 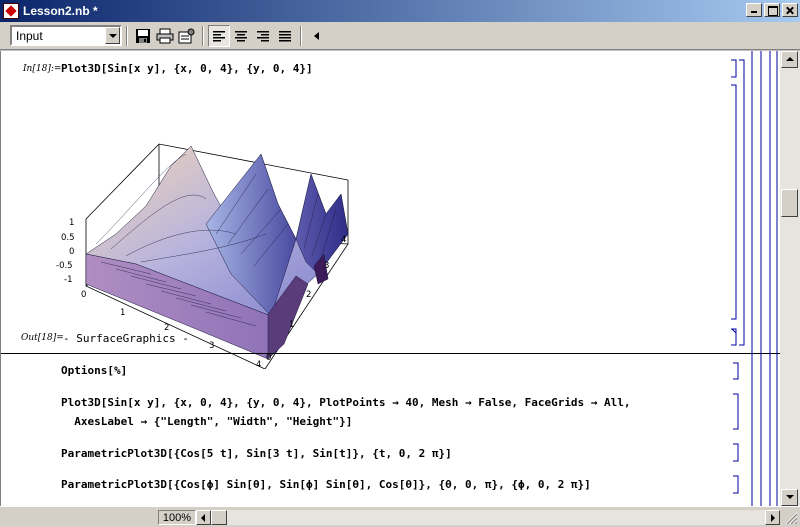 What do you see at coordinates (219, 517) in the screenshot?
I see `horizontal-scroll-thumb` at bounding box center [219, 517].